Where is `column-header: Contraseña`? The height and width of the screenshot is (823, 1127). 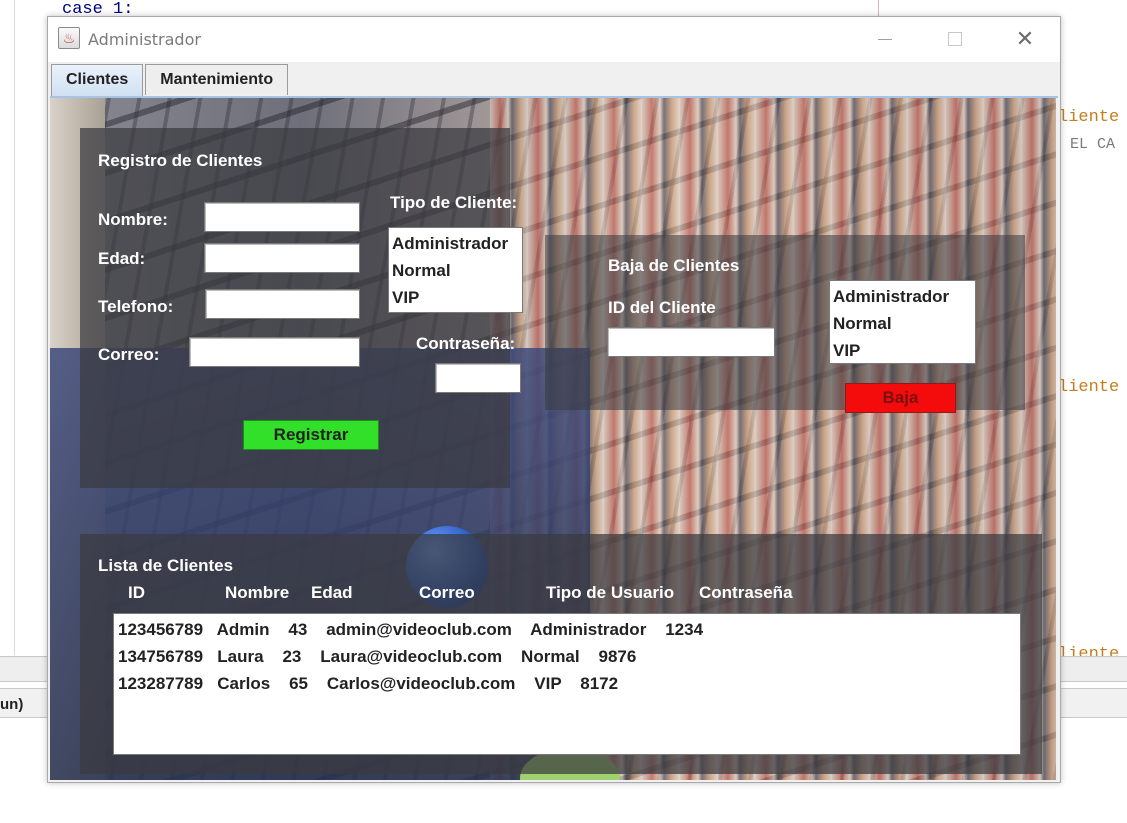 column-header: Contraseña is located at coordinates (746, 592).